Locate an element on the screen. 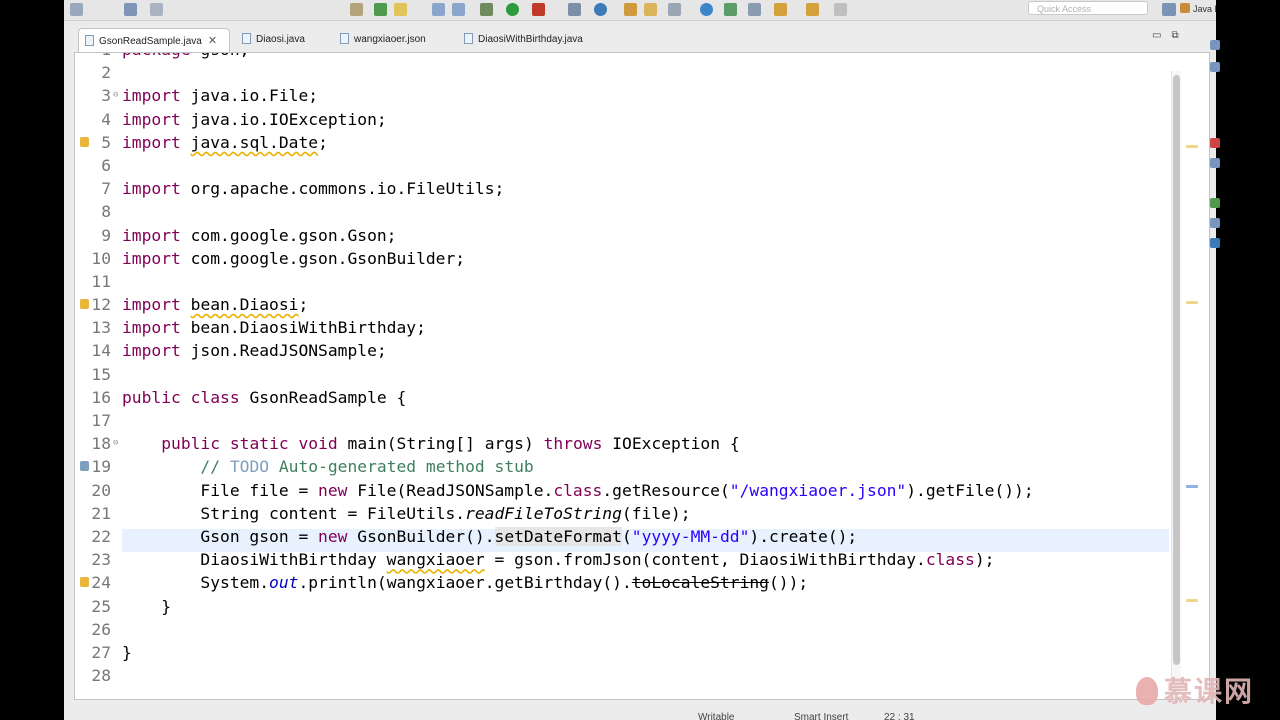 The image size is (1280, 720). tab-diaosi: Diaosi.java is located at coordinates (292, 40).